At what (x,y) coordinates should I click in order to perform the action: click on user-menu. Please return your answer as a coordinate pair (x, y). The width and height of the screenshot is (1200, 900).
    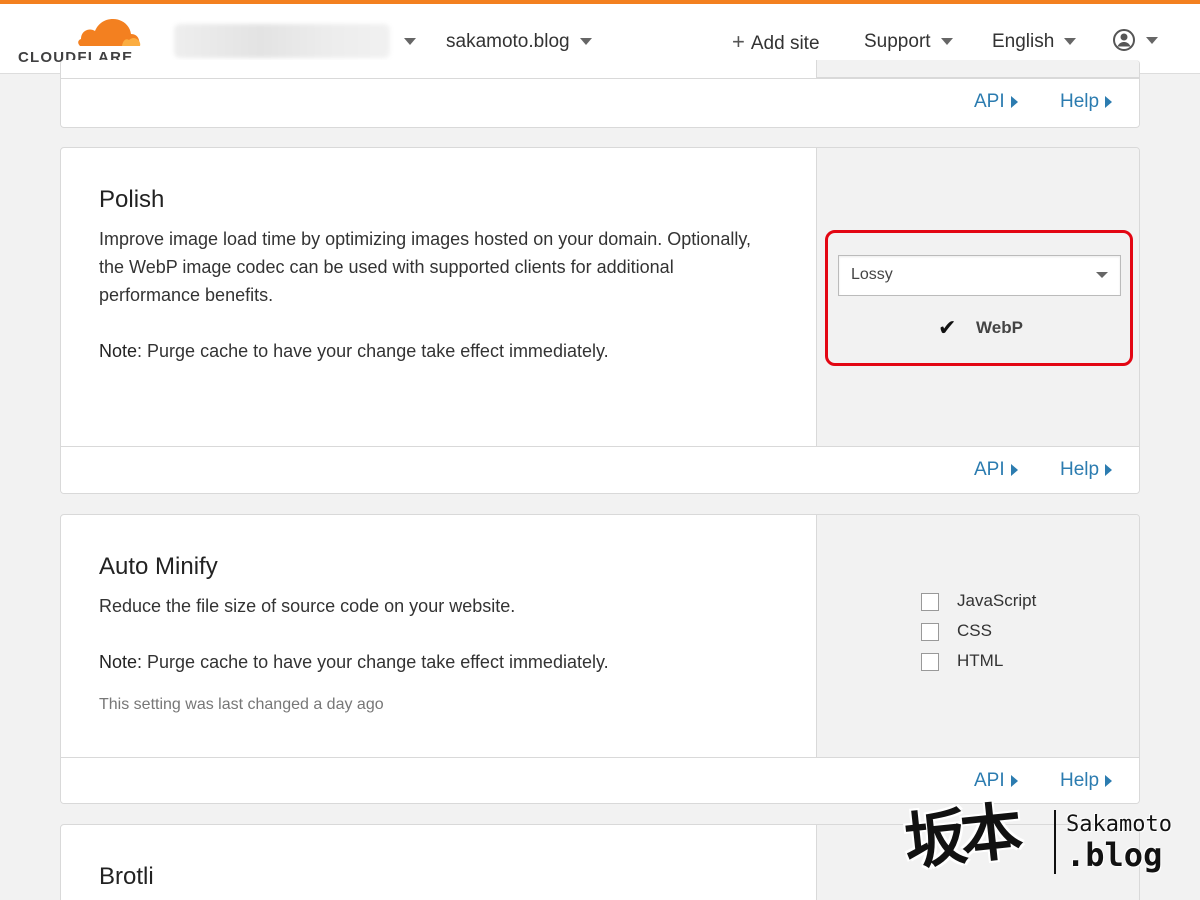
    Looking at the image, I should click on (1135, 40).